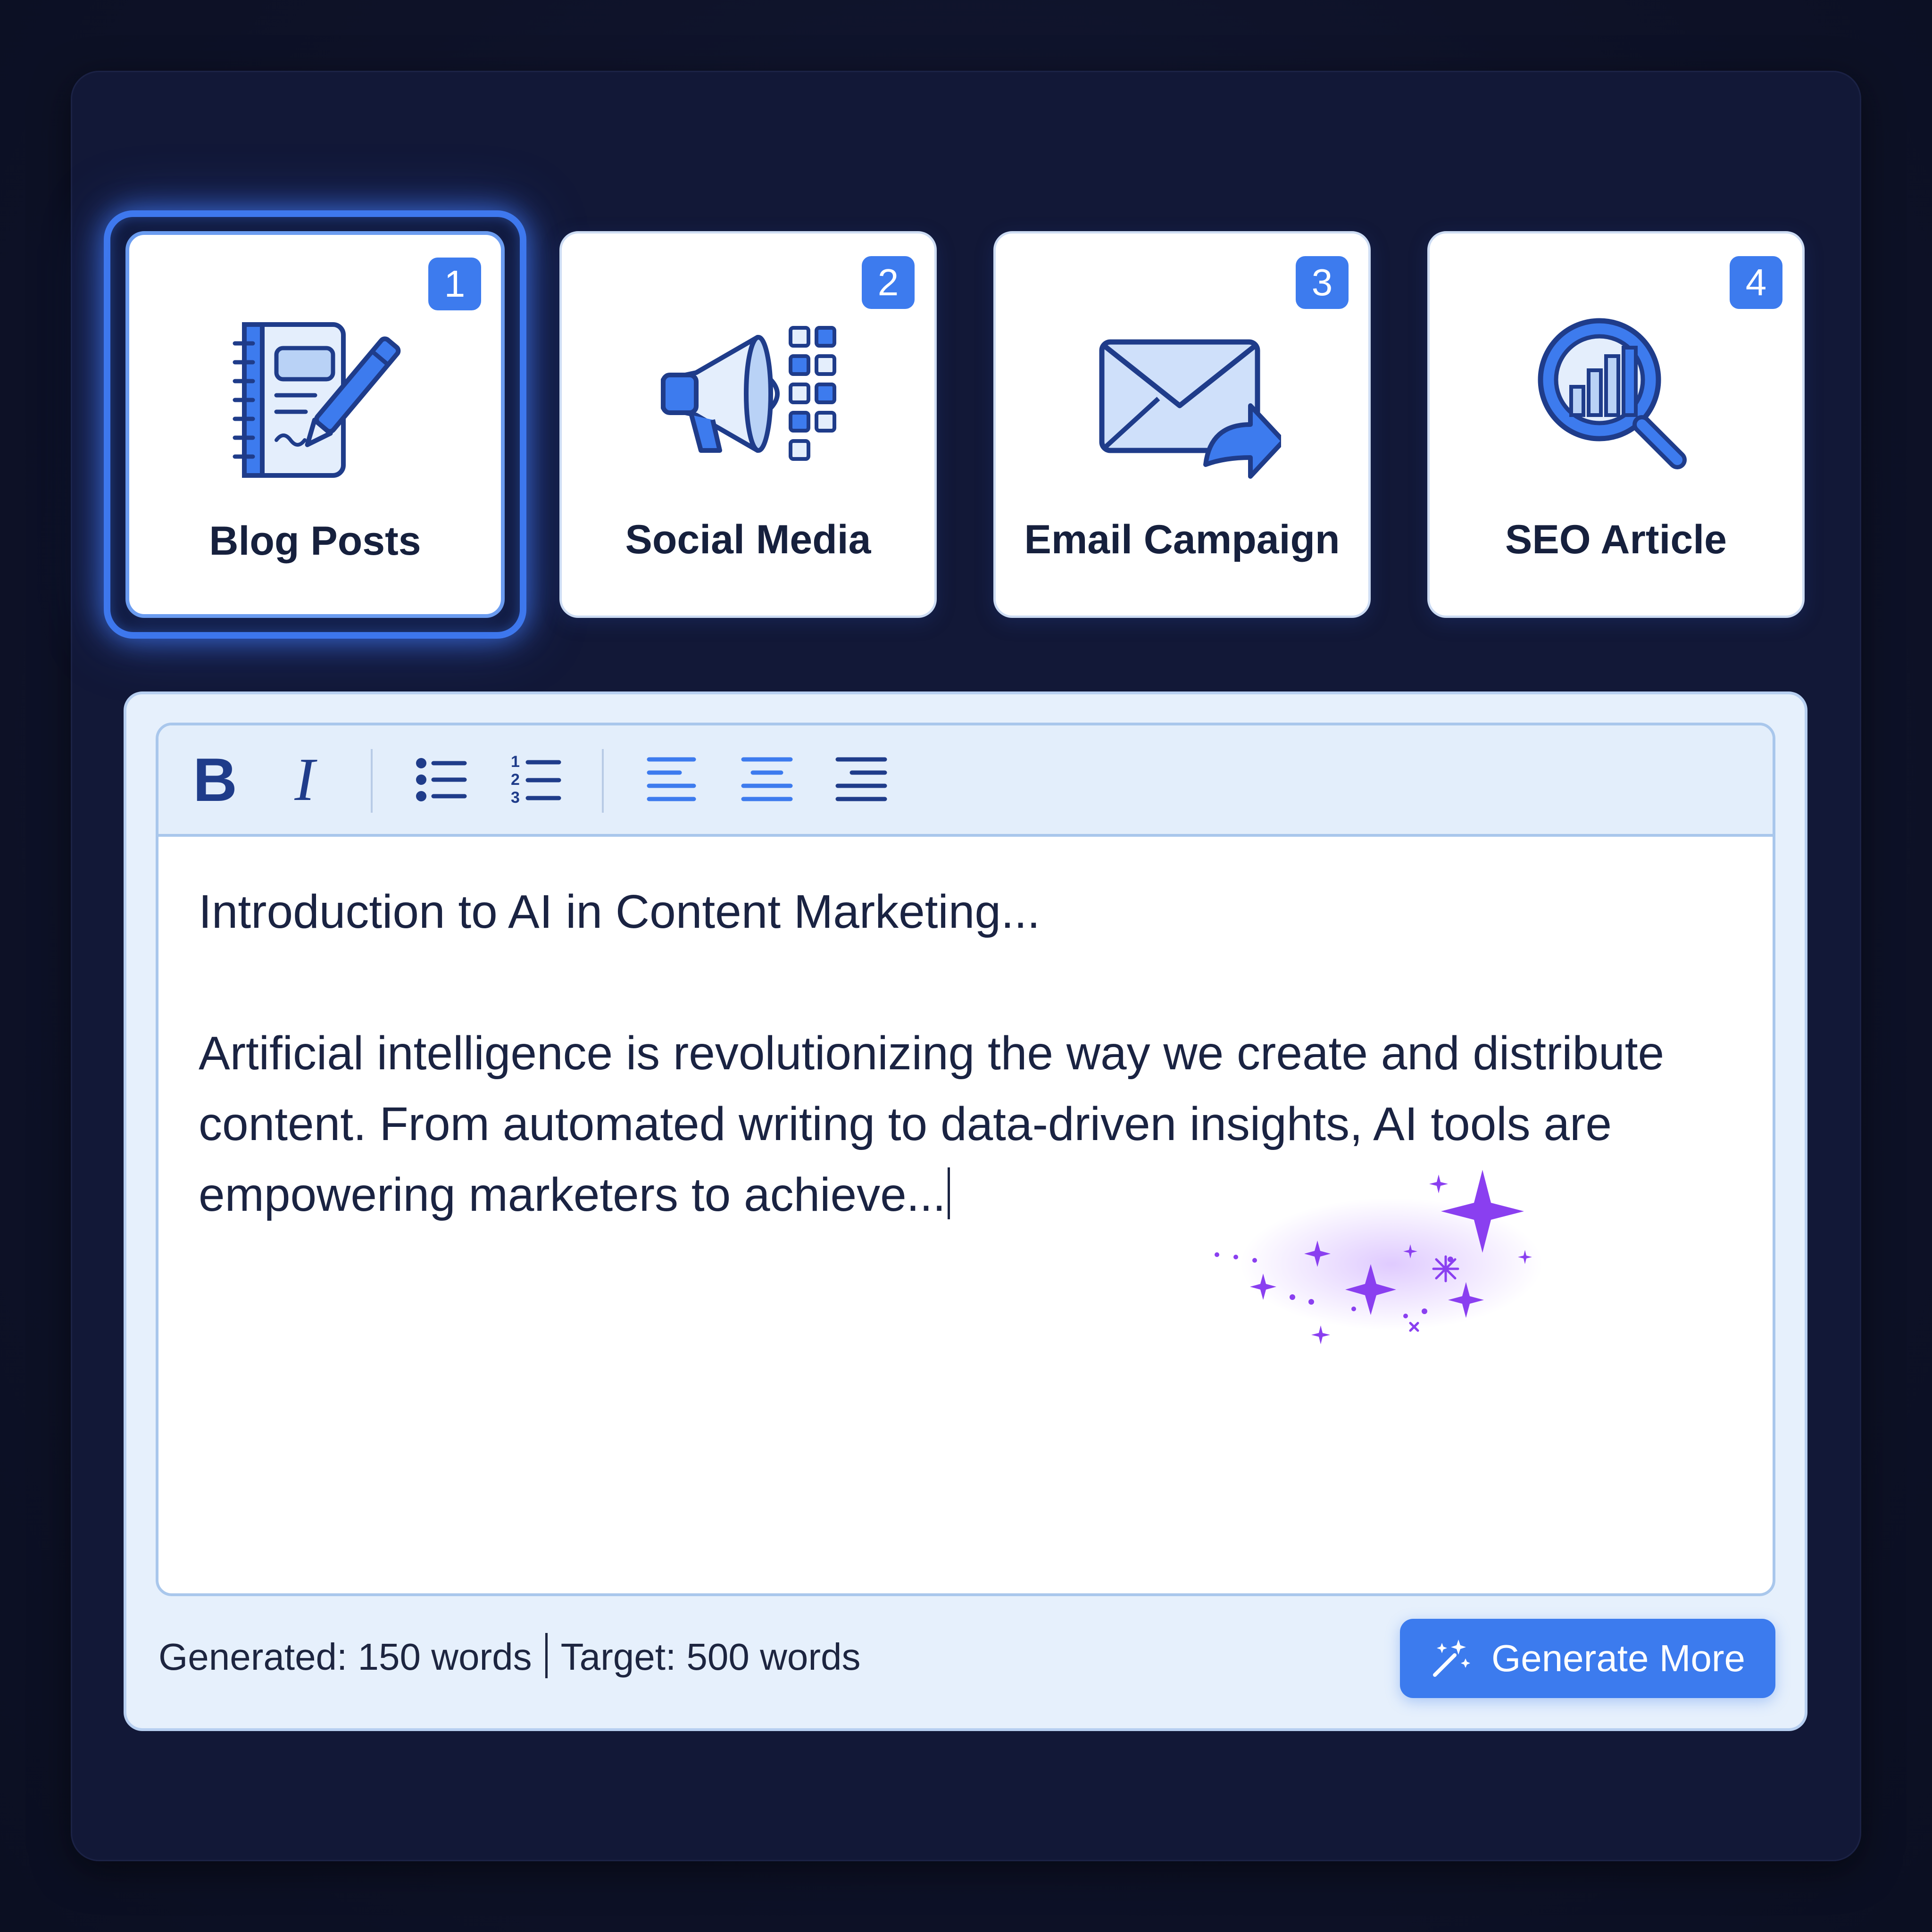 Image resolution: width=1932 pixels, height=1932 pixels. Describe the element at coordinates (748, 394) in the screenshot. I see `megaphone-icon` at that location.